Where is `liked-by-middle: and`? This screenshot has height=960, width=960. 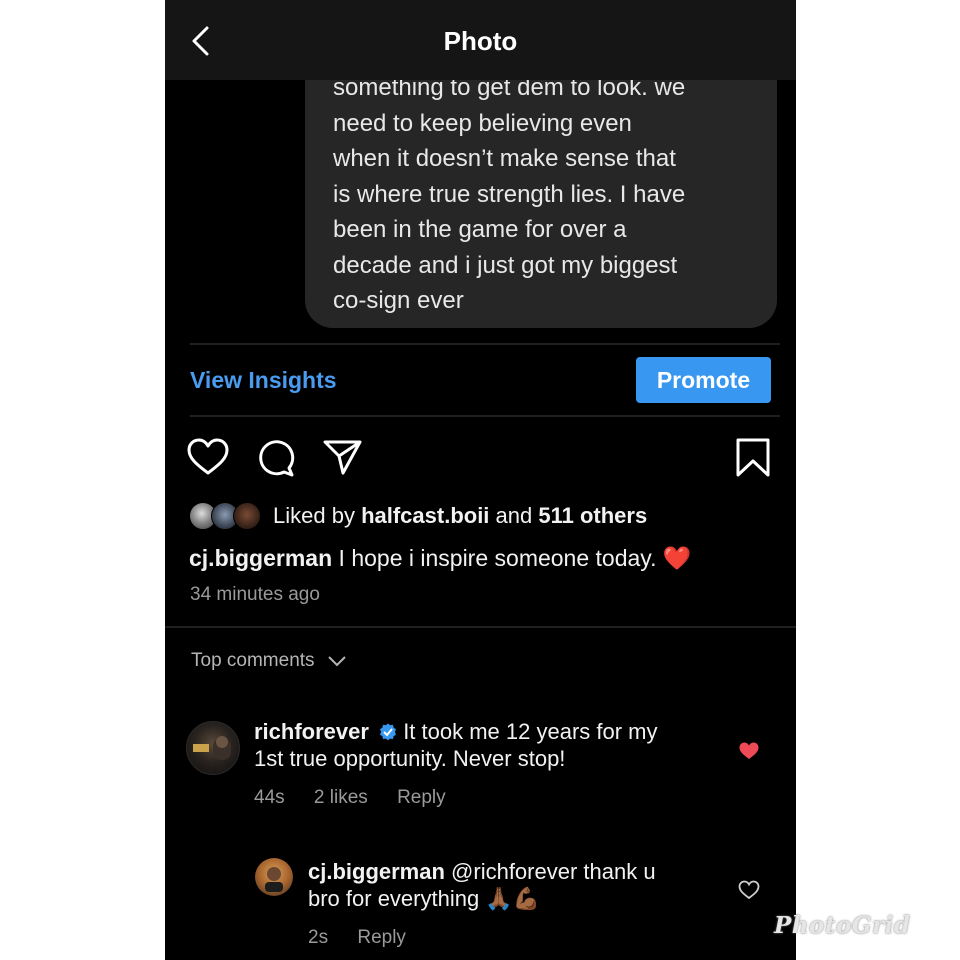 liked-by-middle: and is located at coordinates (514, 515).